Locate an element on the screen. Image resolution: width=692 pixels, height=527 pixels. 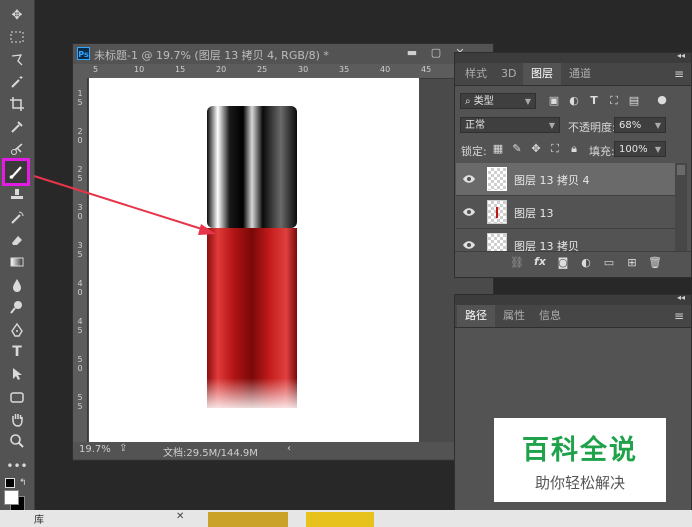
blend-mode-select: 正常 ▼ is located at coordinates (510, 125).